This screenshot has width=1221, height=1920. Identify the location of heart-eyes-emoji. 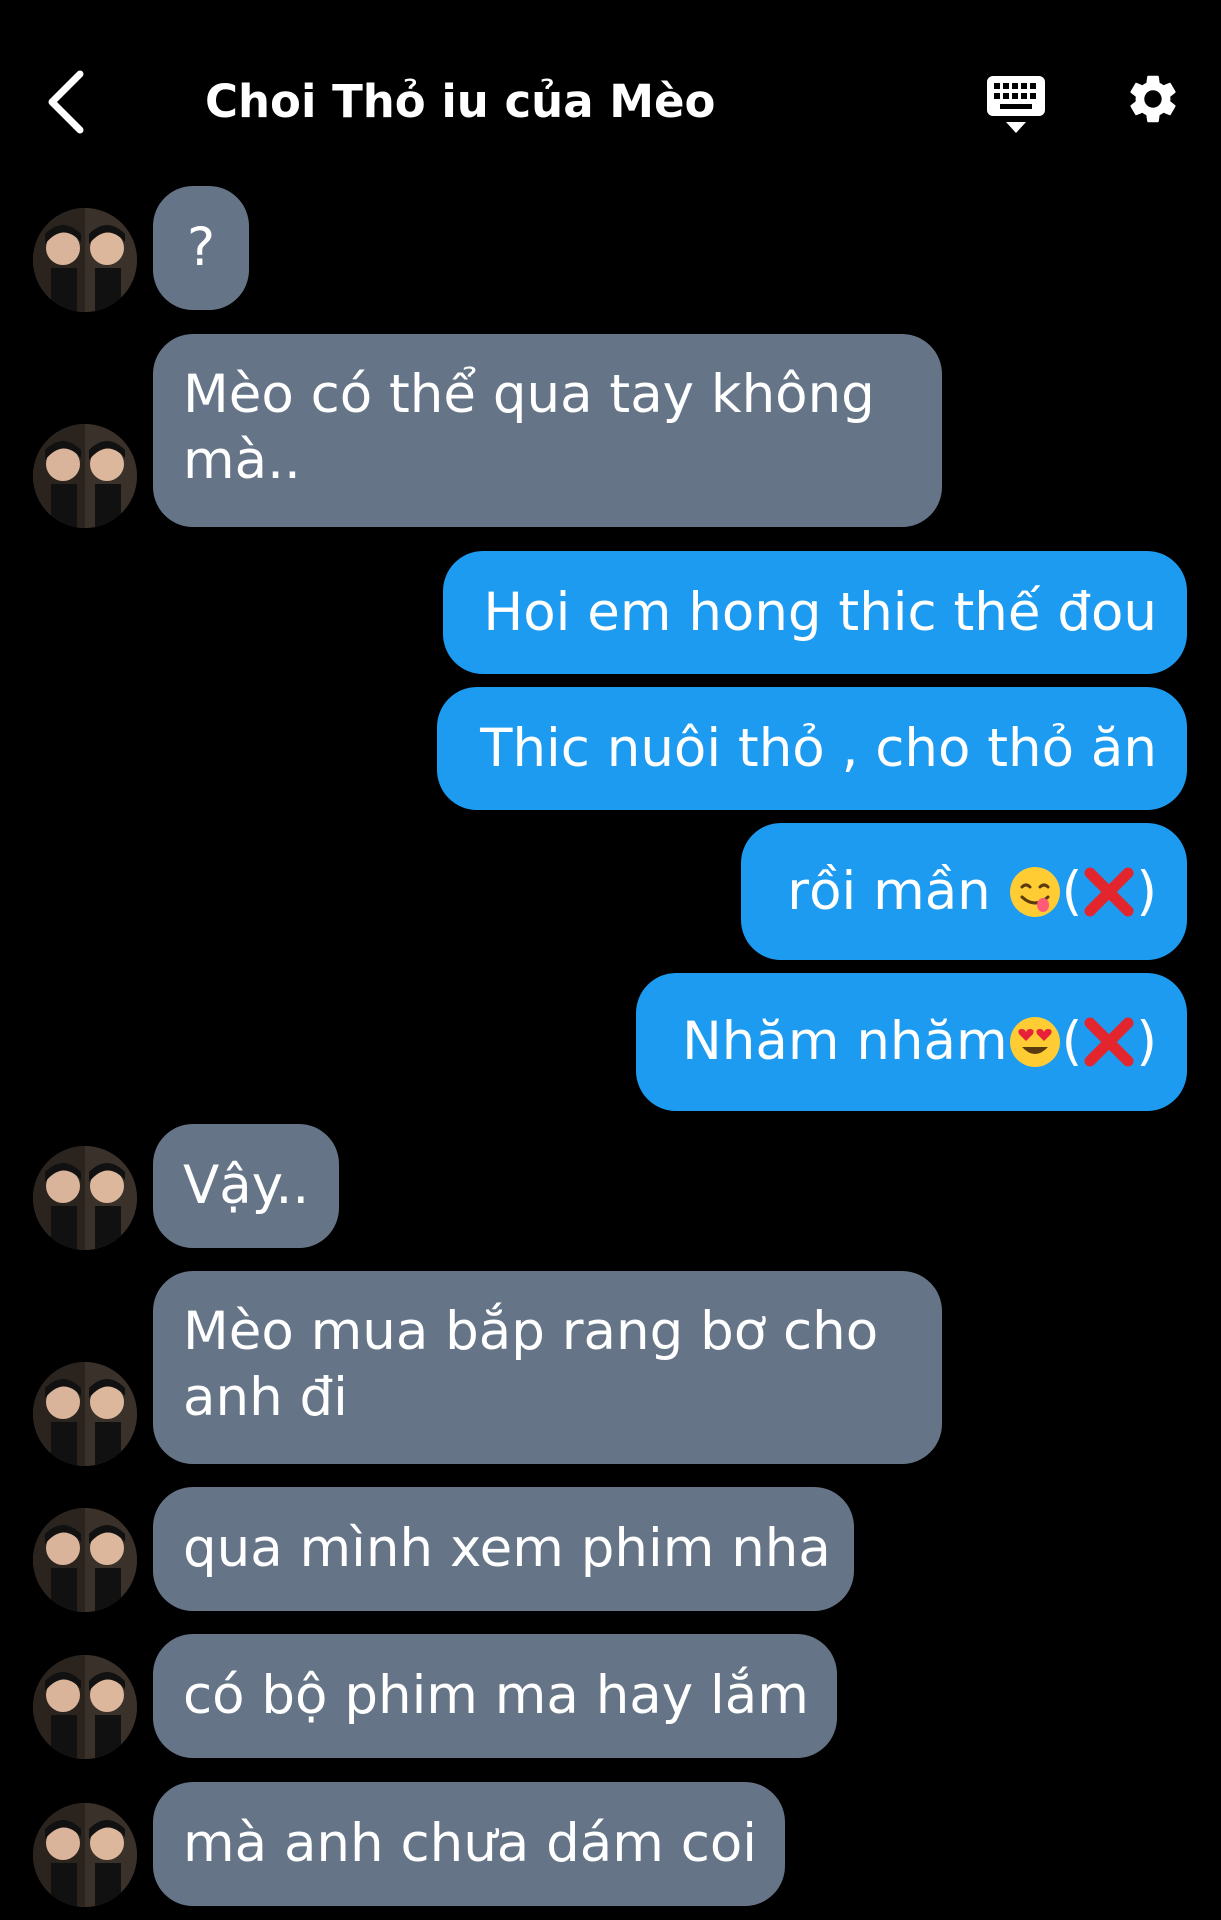
(1035, 1042).